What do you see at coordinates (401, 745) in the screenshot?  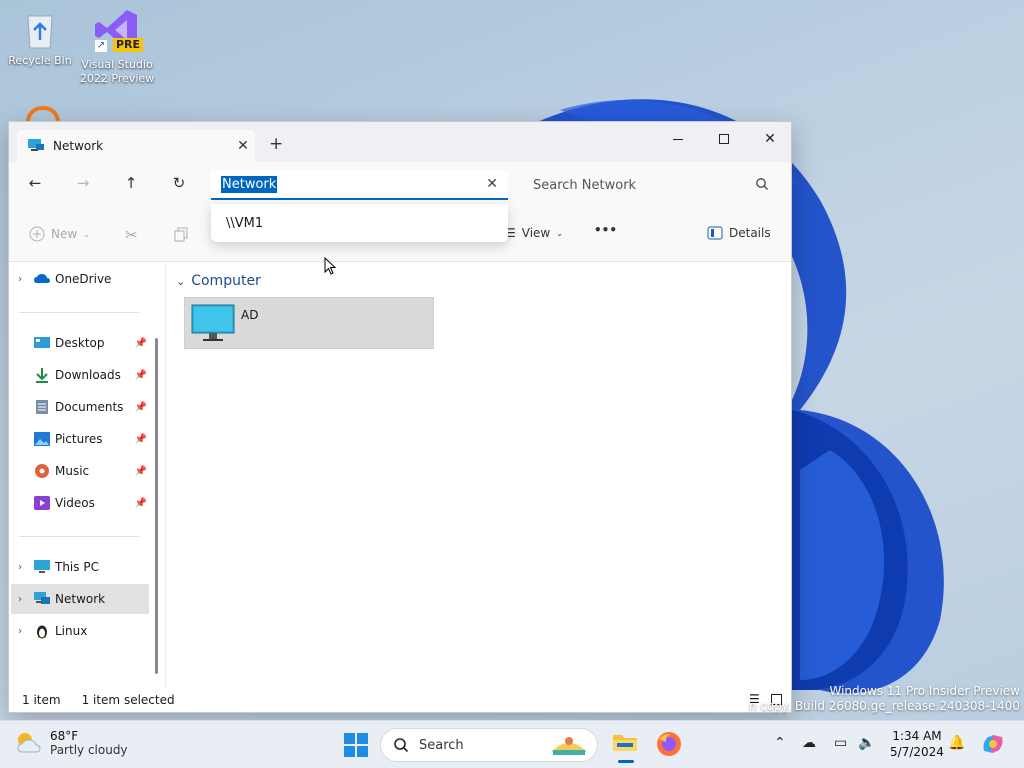 I see `search-icon` at bounding box center [401, 745].